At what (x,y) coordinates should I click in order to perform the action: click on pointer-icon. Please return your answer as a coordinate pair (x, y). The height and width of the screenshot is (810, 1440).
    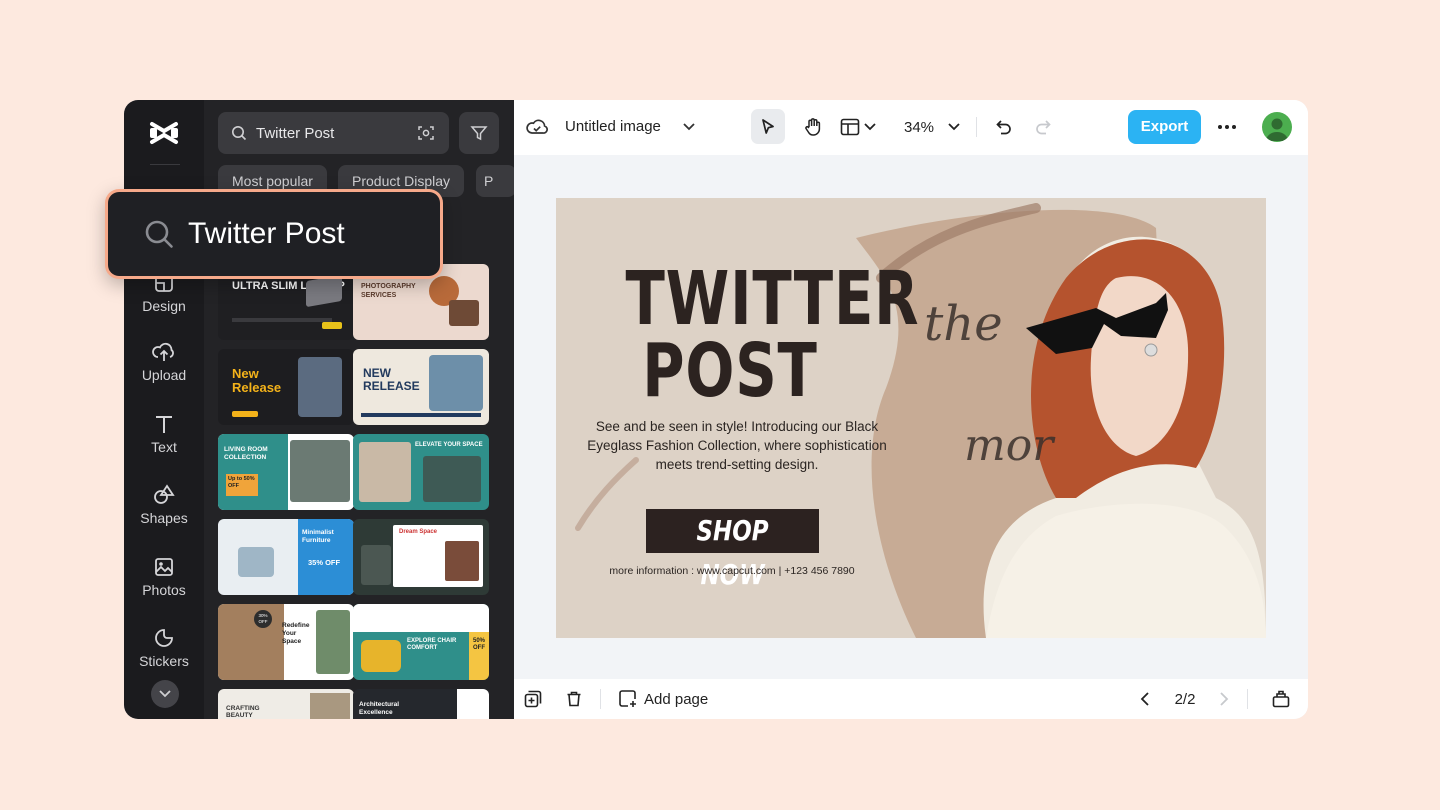
    Looking at the image, I should click on (768, 126).